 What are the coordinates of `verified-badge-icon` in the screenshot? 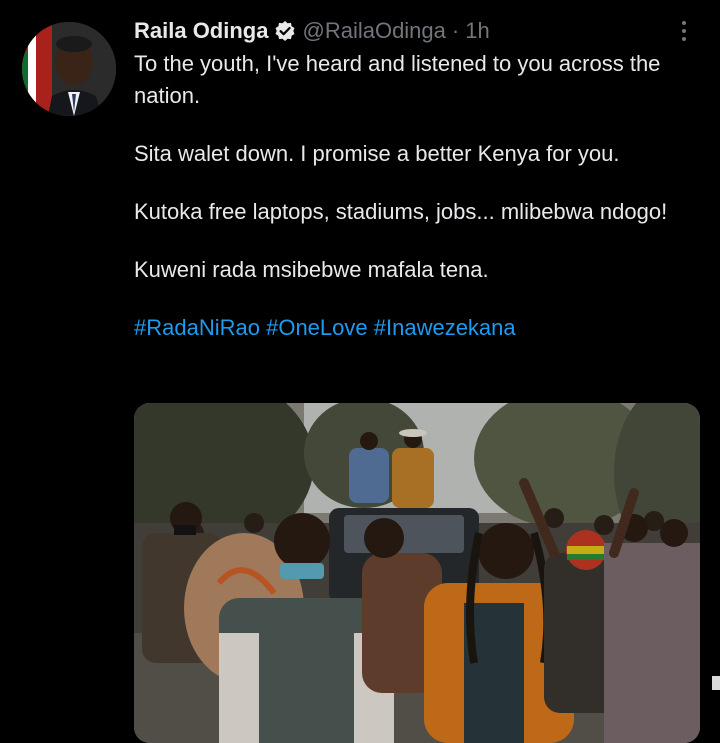 It's located at (285, 31).